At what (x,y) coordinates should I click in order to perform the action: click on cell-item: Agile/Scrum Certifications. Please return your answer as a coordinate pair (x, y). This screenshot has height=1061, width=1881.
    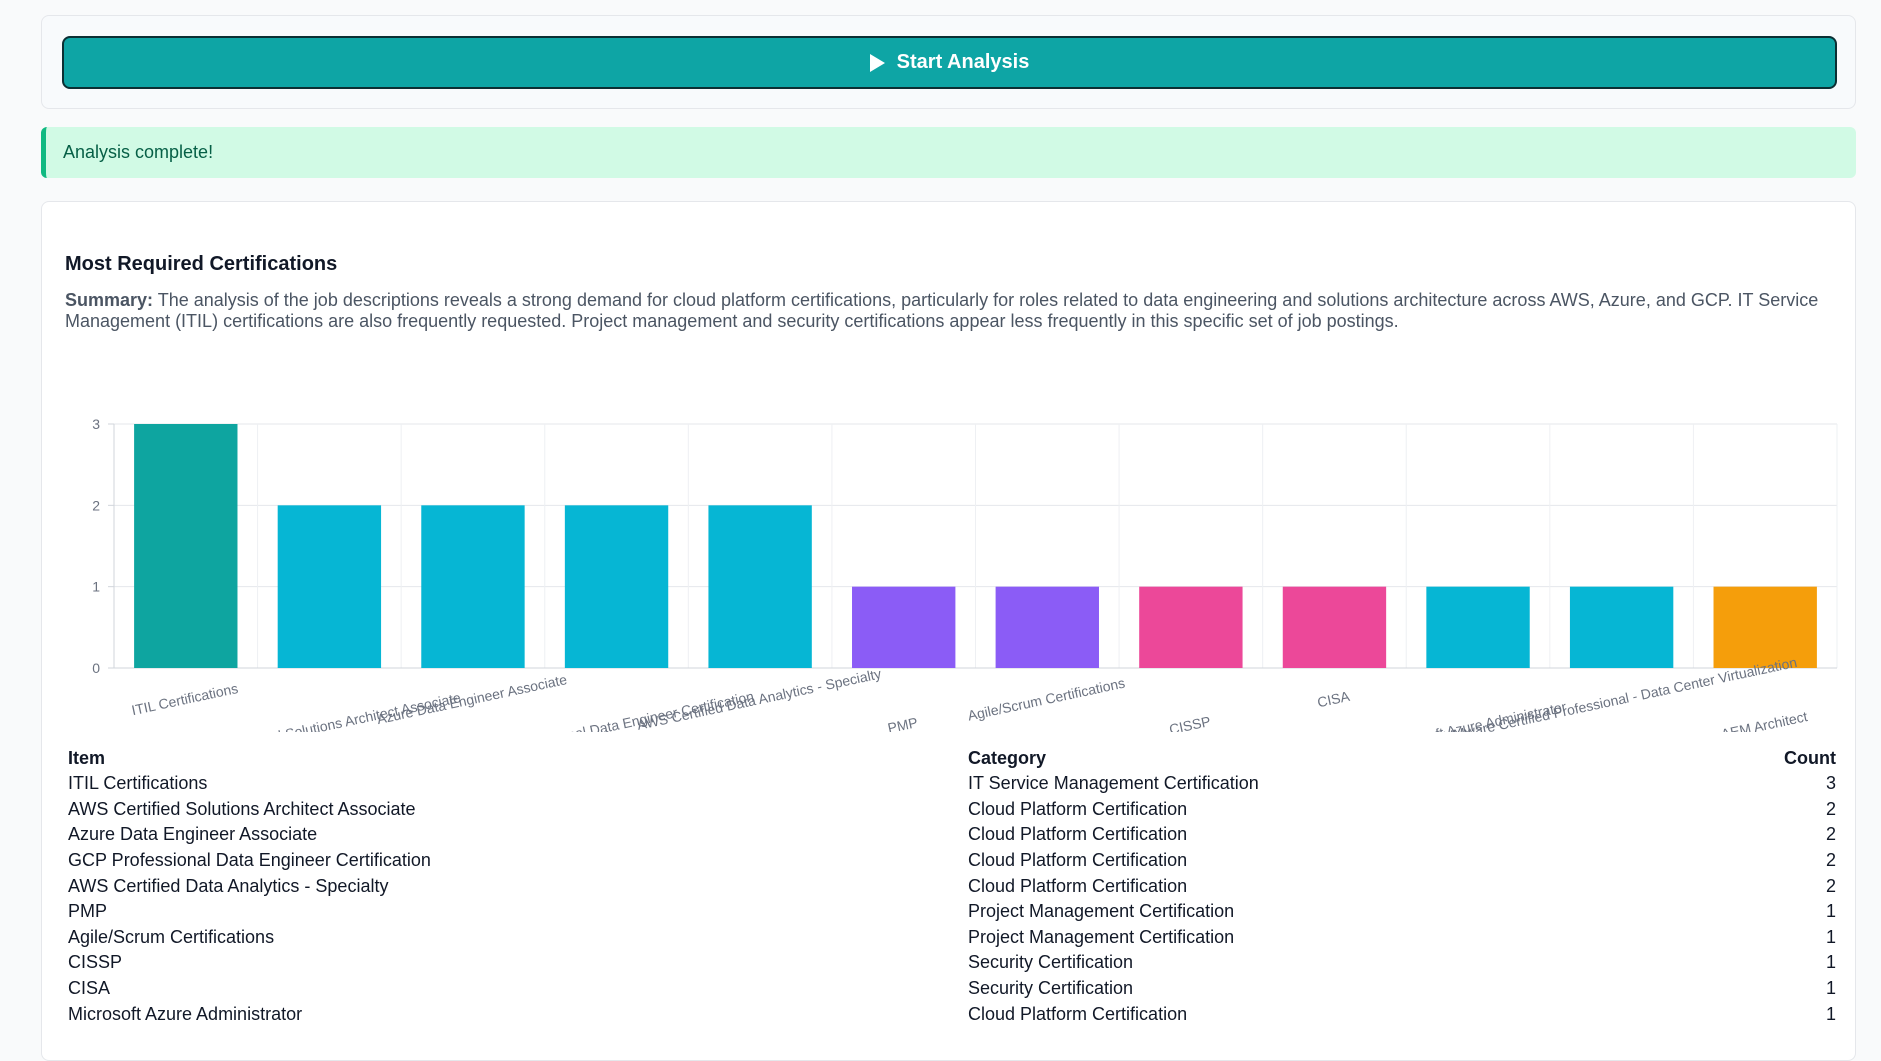
    Looking at the image, I should click on (171, 936).